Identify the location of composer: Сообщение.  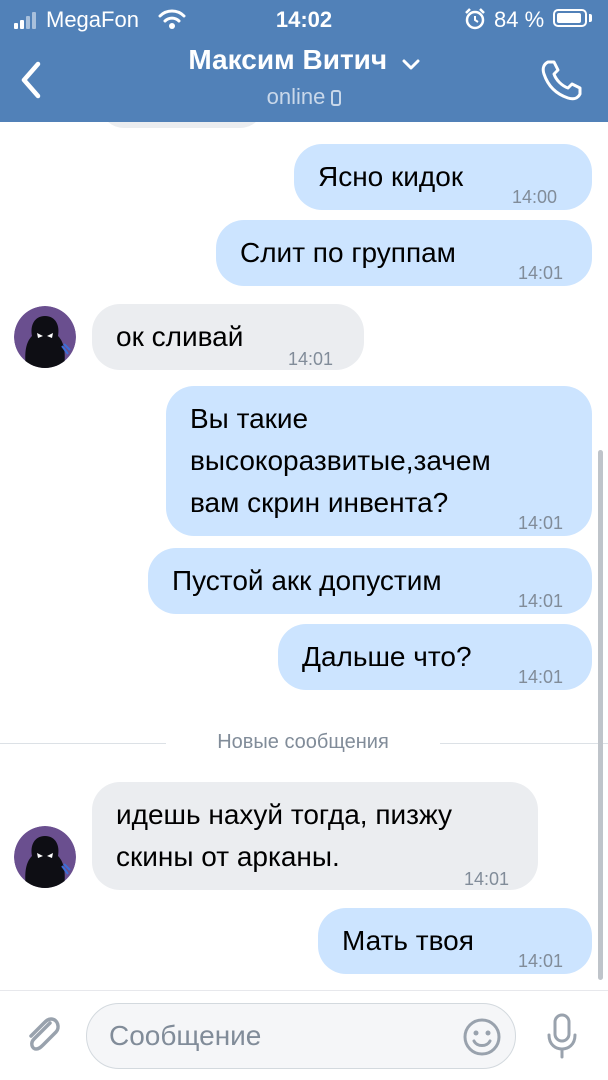
(304, 1035).